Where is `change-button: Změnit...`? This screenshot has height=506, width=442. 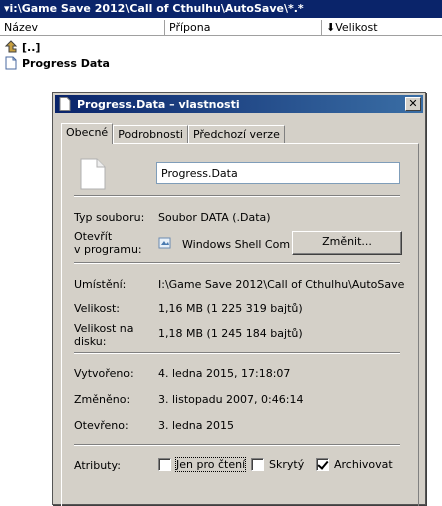
change-button: Změnit... is located at coordinates (347, 243).